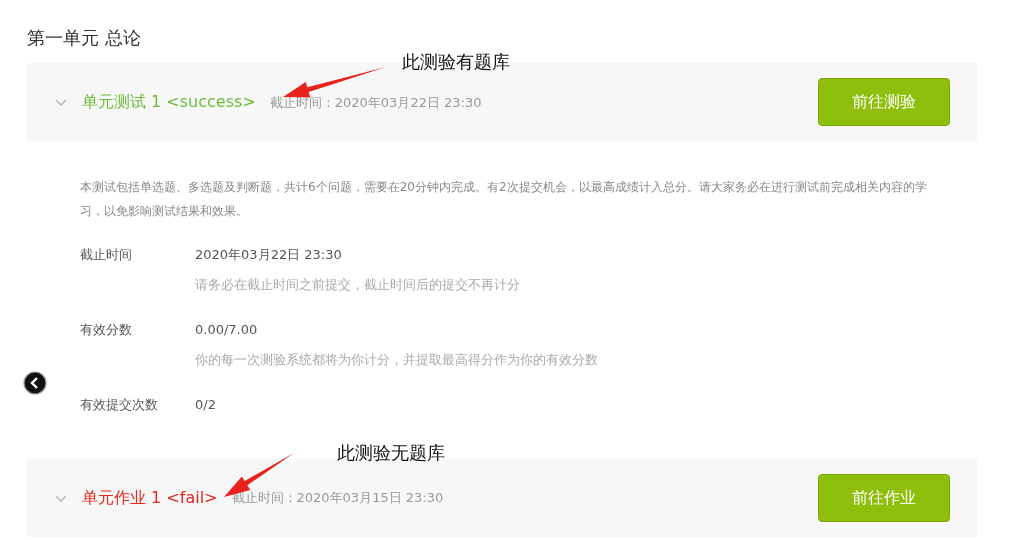 The height and width of the screenshot is (540, 1034). Describe the element at coordinates (205, 405) in the screenshot. I see `detail-value: 0/2` at that location.